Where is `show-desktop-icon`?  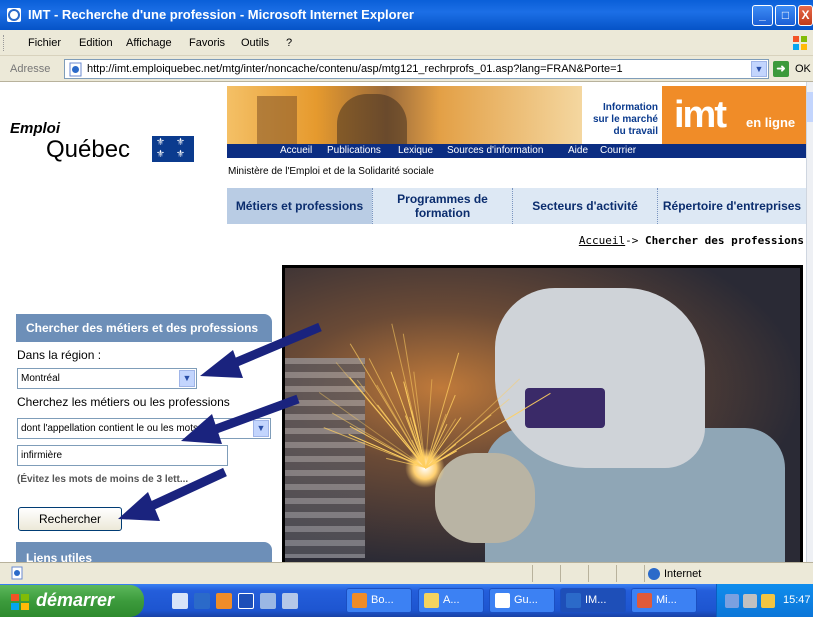
show-desktop-icon is located at coordinates (180, 601).